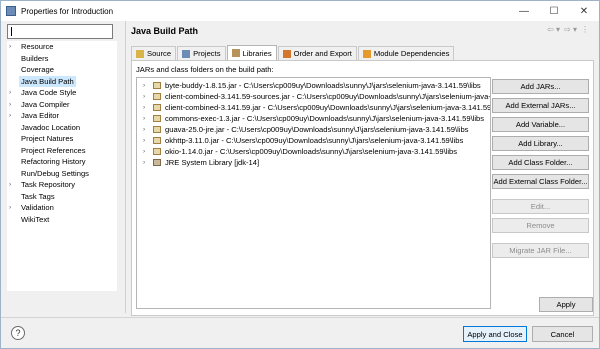 This screenshot has height=349, width=600. What do you see at coordinates (55, 173) in the screenshot?
I see `nav-item-label: Run/Debug Settings` at bounding box center [55, 173].